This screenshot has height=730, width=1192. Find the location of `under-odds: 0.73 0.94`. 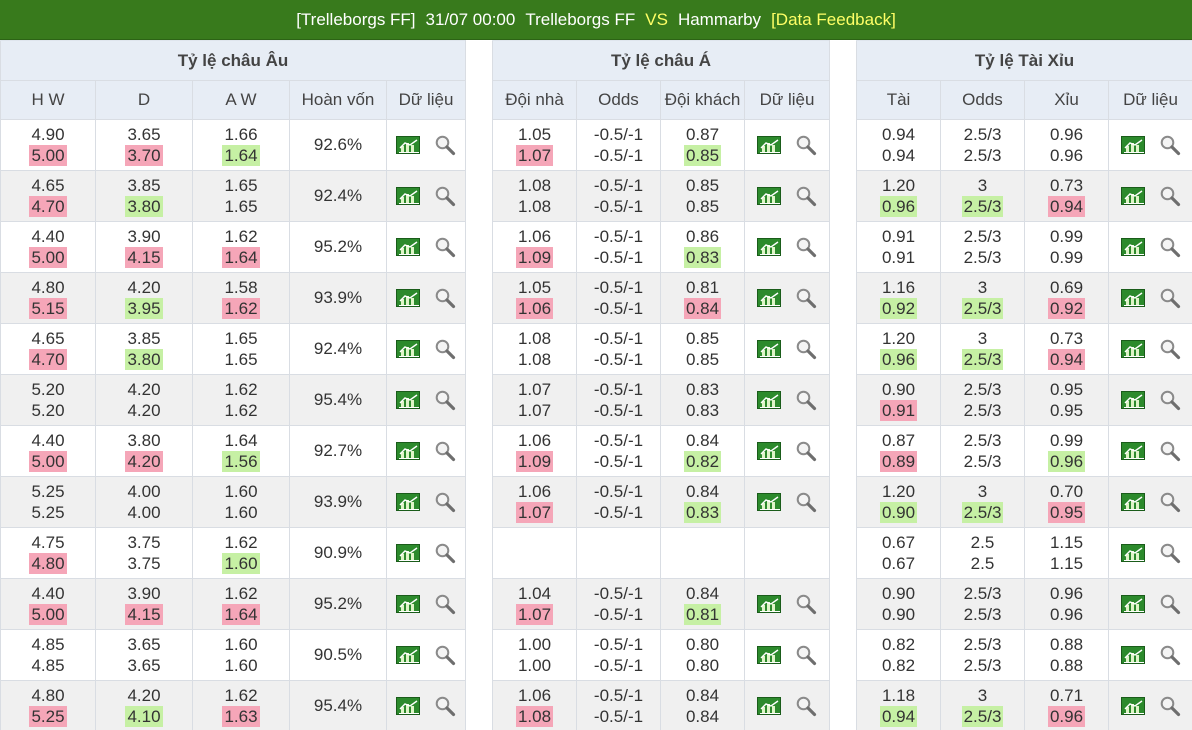

under-odds: 0.73 0.94 is located at coordinates (1066, 349).